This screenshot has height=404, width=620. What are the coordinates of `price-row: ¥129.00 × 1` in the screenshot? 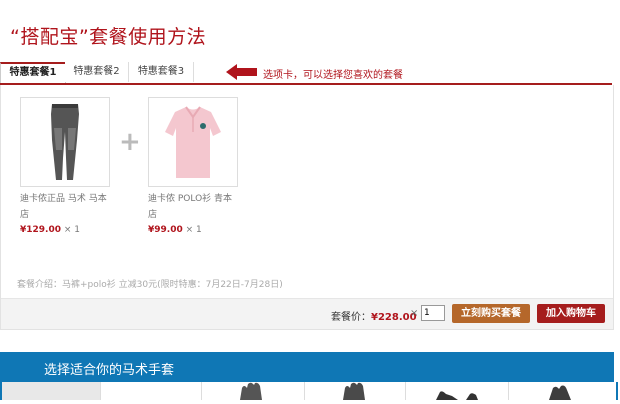 It's located at (65, 230).